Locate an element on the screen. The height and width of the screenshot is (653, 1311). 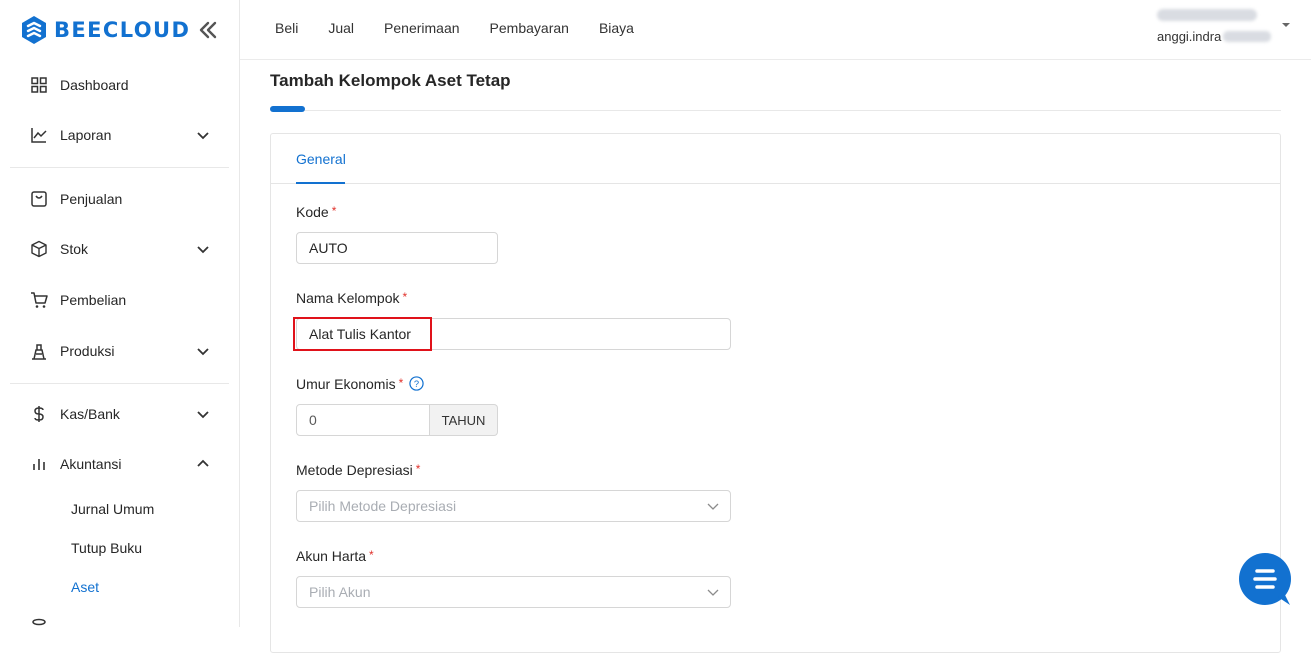
sidebar-item-penjualan: Penjualan is located at coordinates (119, 199).